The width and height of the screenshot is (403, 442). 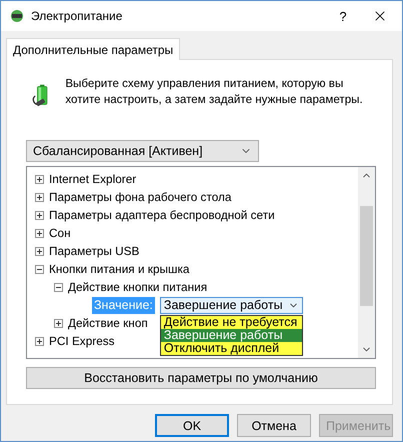 I want to click on restore-defaults-button: Восстановить параметры по умолчанию, so click(x=201, y=378).